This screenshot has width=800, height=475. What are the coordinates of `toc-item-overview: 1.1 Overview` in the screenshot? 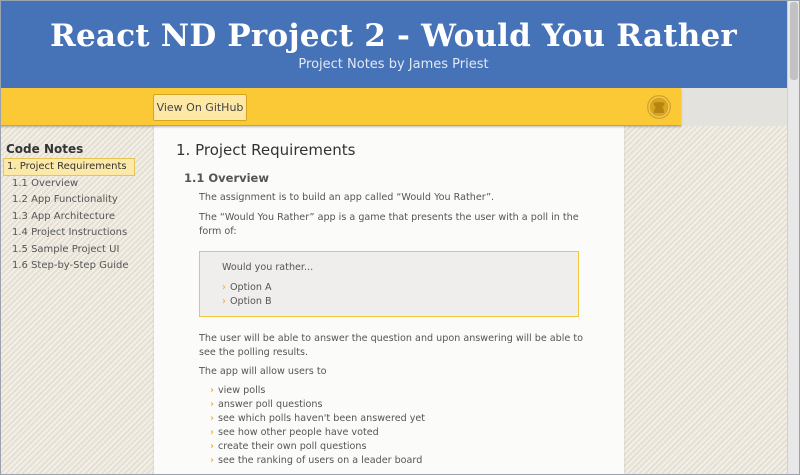 It's located at (75, 184).